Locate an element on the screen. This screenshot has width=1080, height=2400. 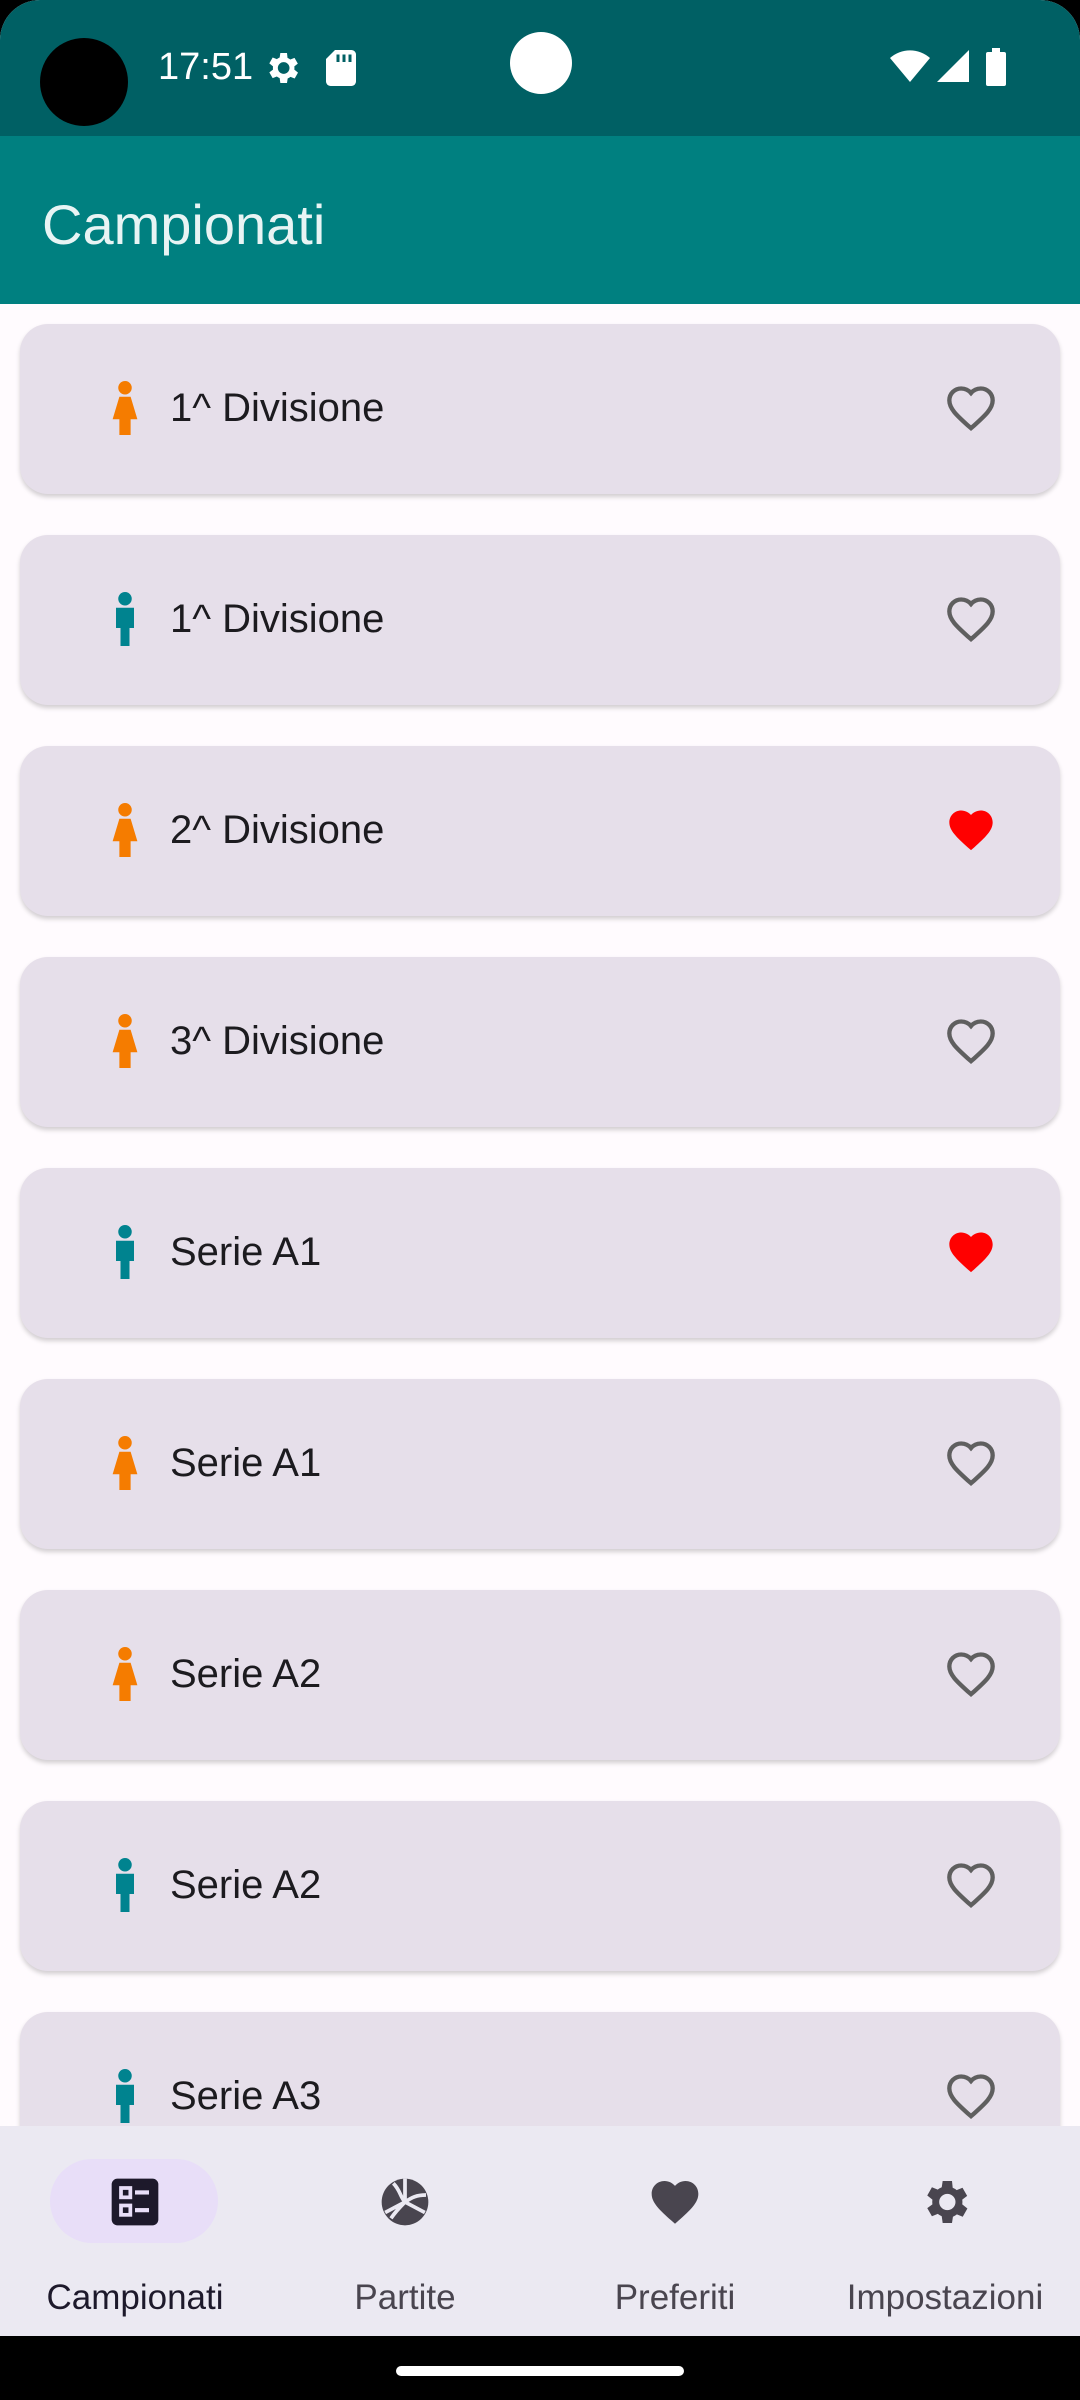
nav-item-preferiti: Preferiti is located at coordinates (675, 2231).